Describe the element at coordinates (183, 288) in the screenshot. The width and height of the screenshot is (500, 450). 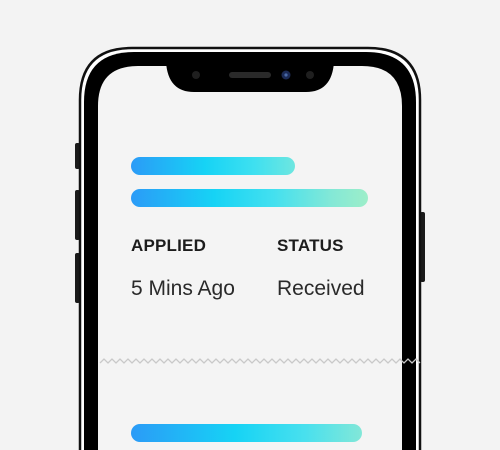
I see `applied-value: 5 Mins Ago` at that location.